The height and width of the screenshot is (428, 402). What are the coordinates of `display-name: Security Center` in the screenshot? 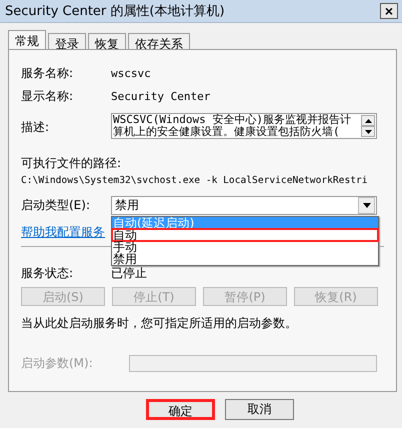 It's located at (160, 96).